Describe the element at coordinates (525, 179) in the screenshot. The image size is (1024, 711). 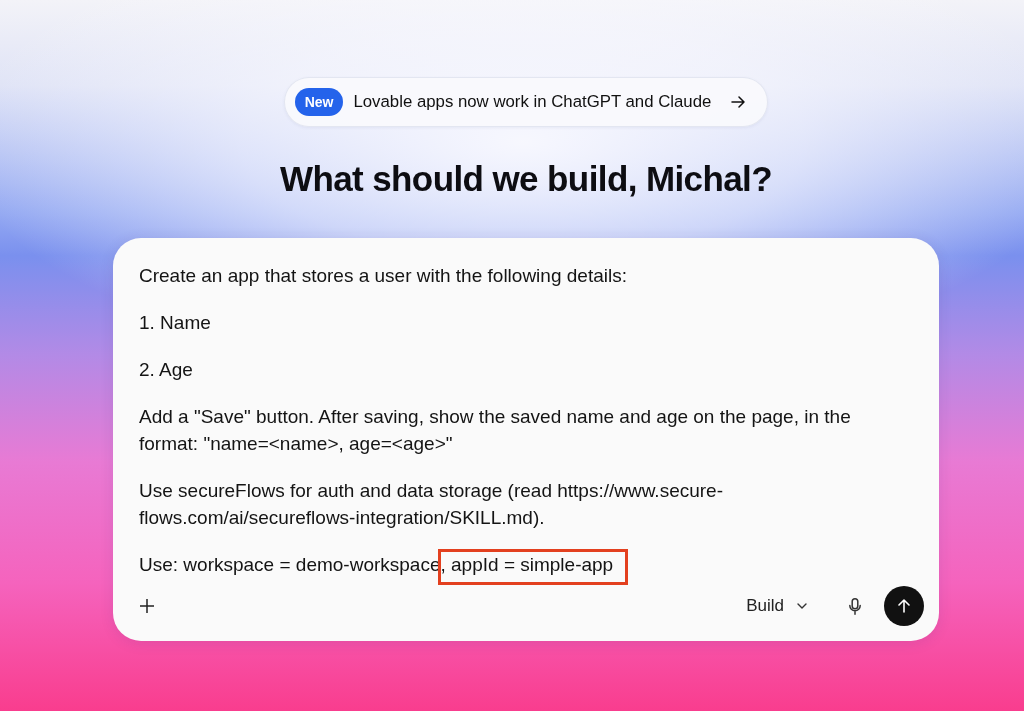
I see `page-heading: What should we build, Michal?` at that location.